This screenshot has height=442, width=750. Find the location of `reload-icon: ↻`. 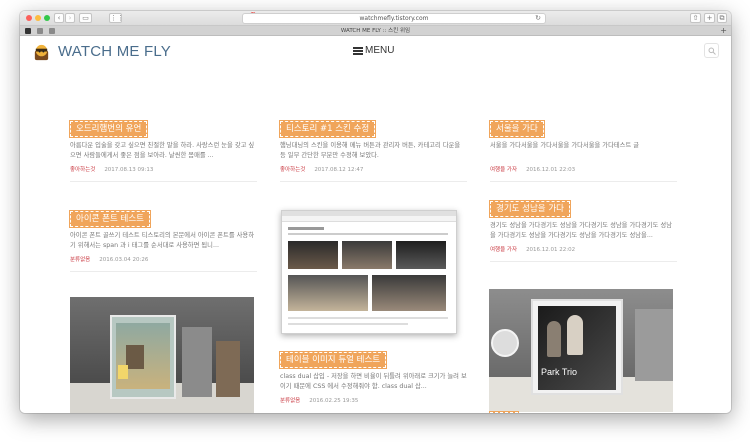

reload-icon: ↻ is located at coordinates (538, 18).